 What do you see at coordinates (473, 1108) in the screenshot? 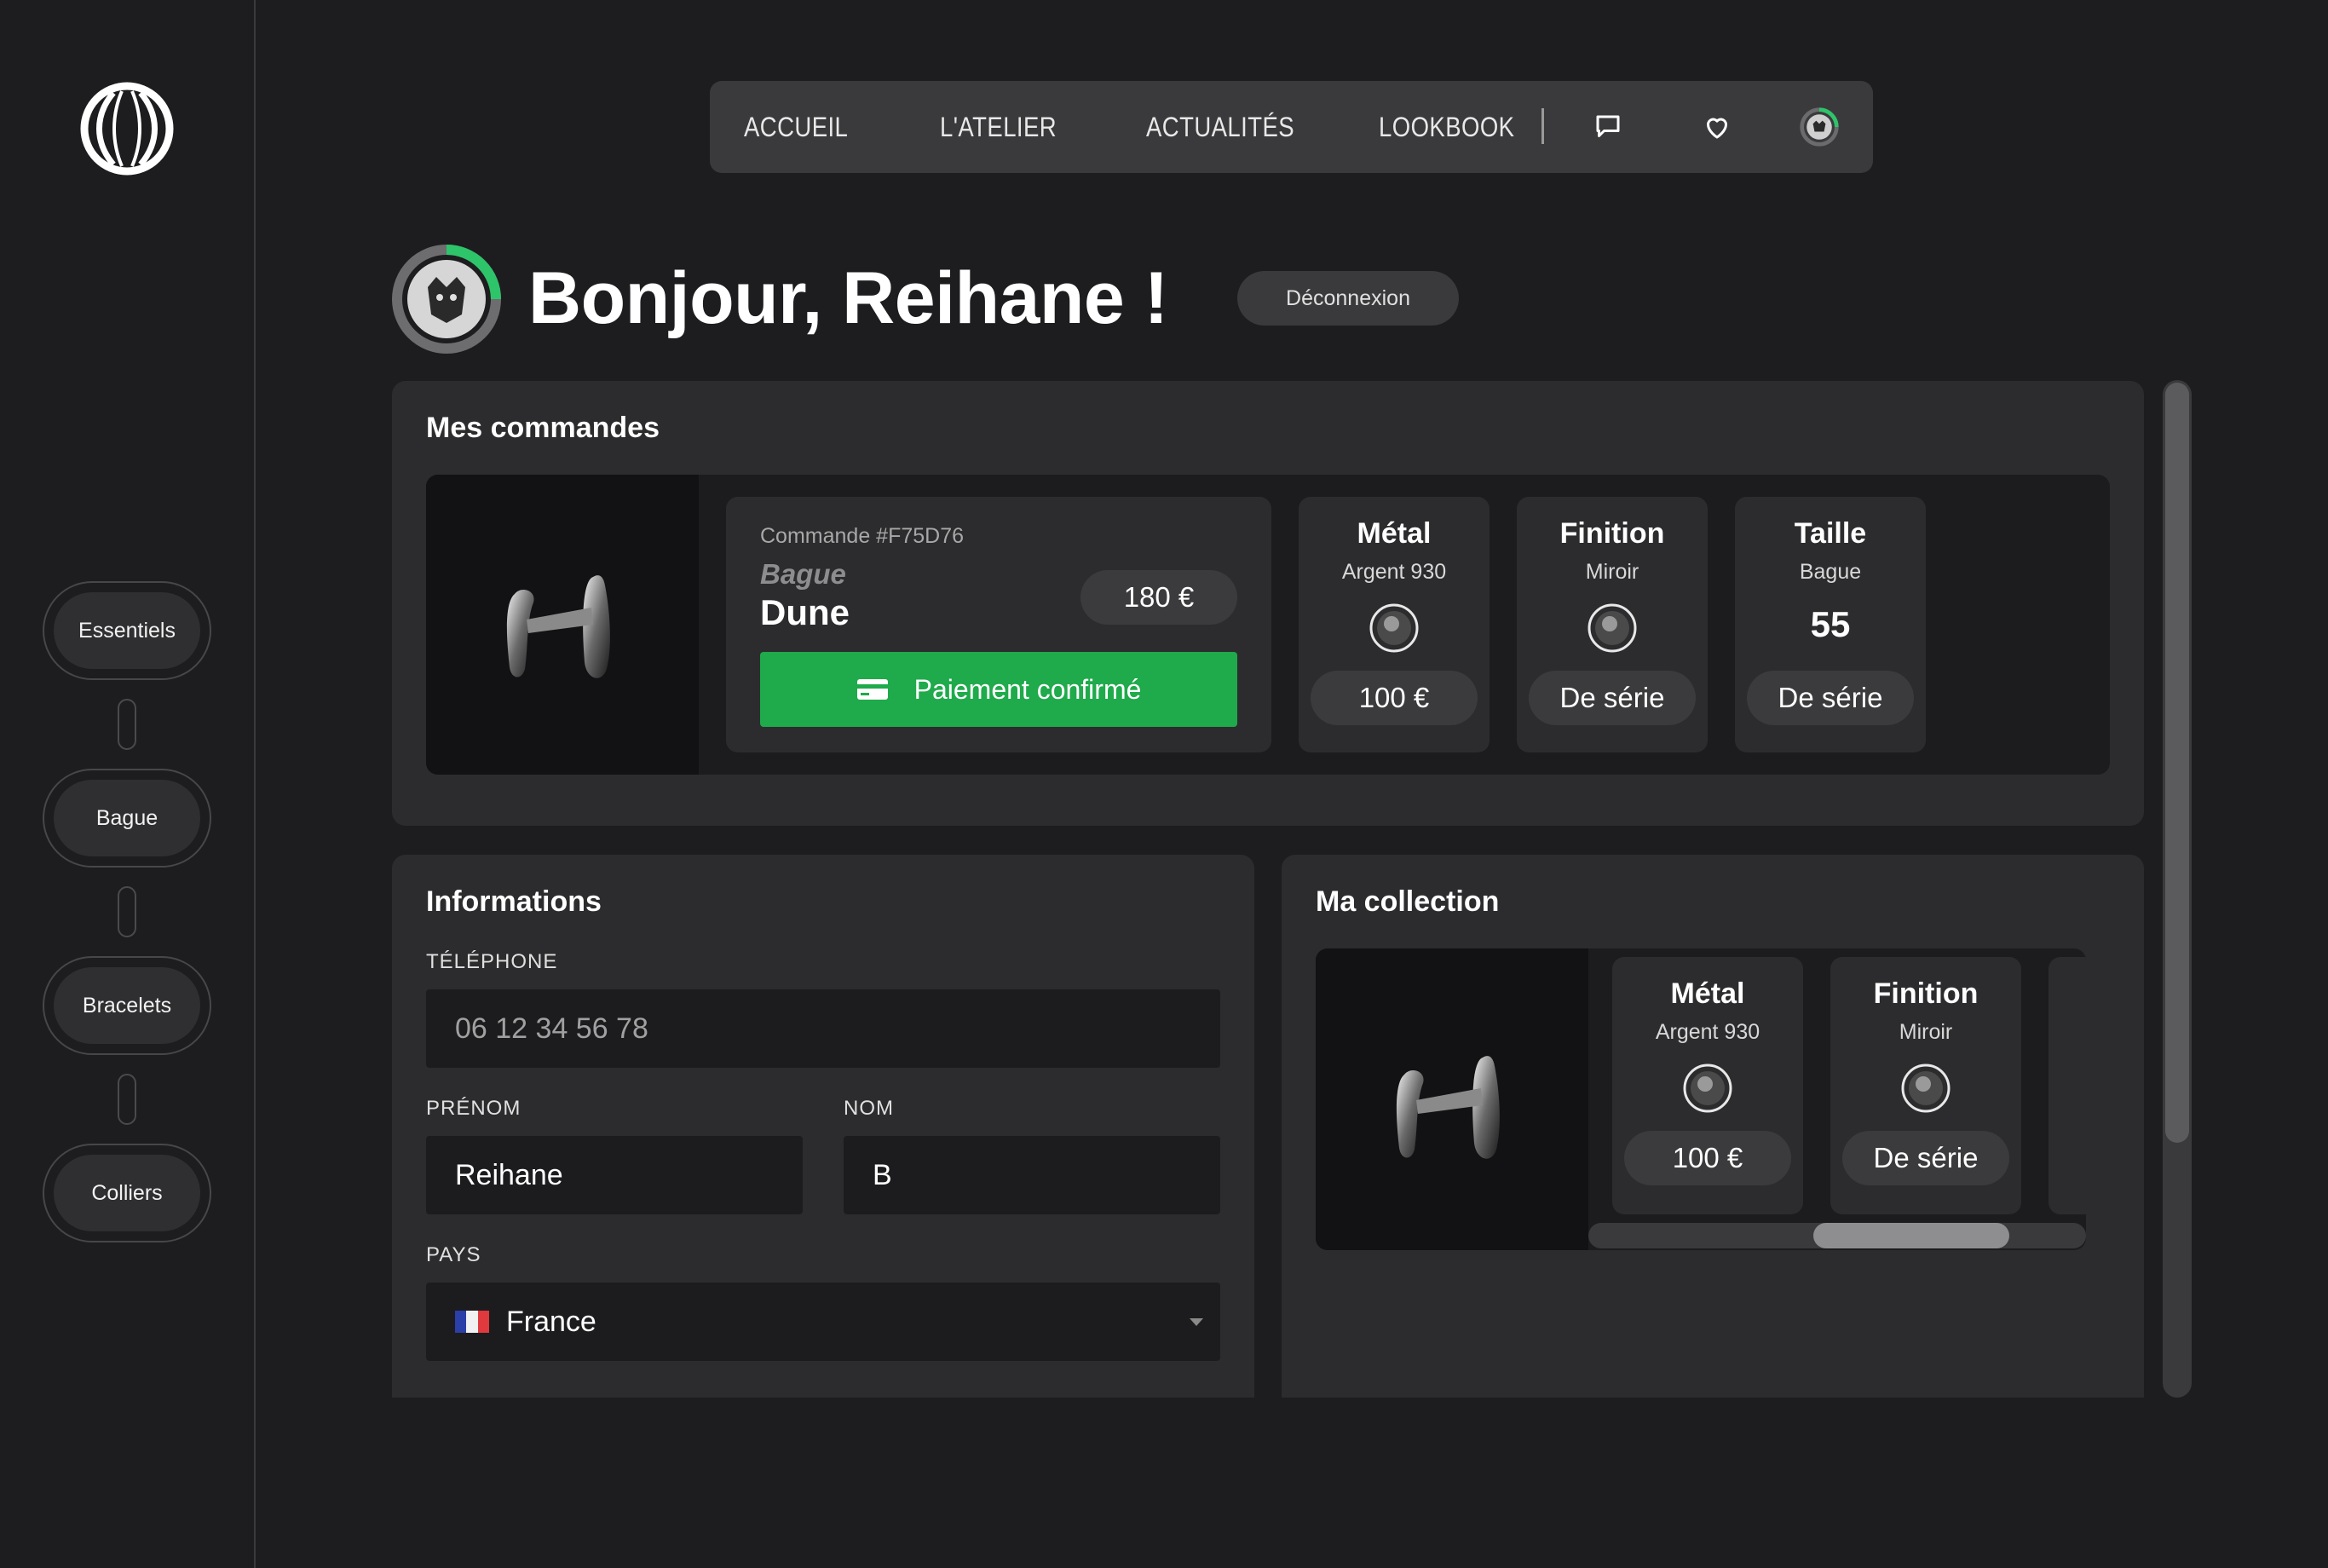
I see `firstname-label: PRÉNOM` at bounding box center [473, 1108].